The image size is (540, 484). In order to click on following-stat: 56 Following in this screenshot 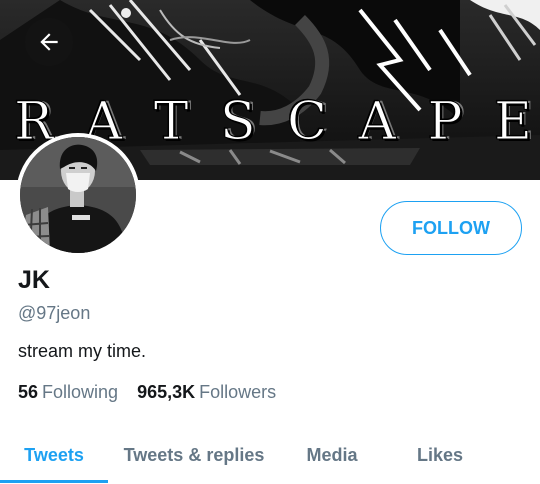, I will do `click(68, 392)`.